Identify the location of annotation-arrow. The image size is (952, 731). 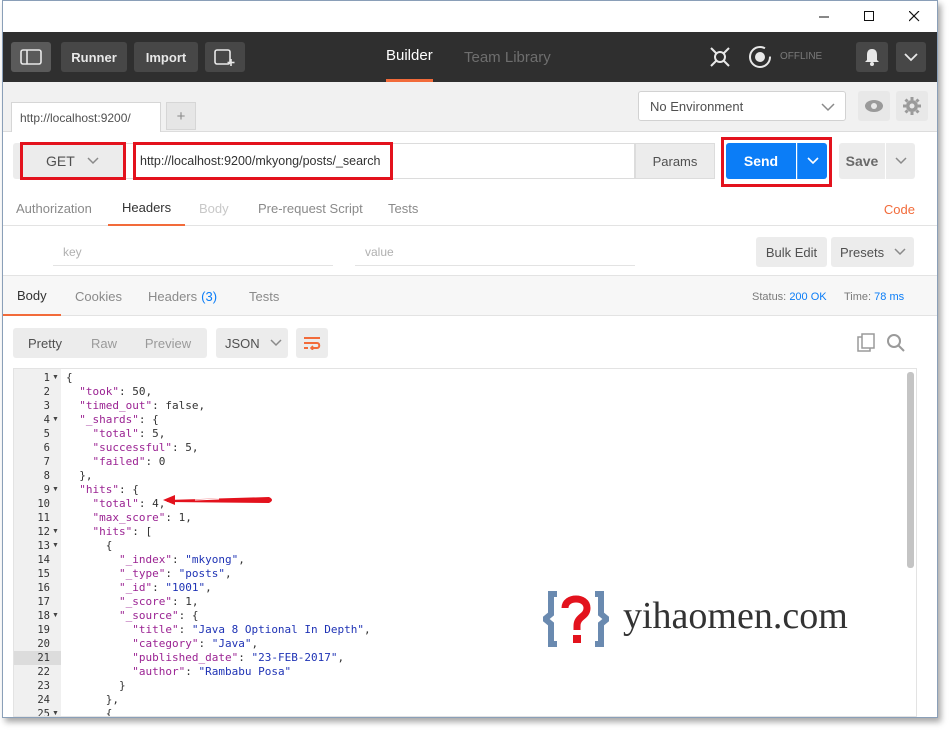
(217, 500).